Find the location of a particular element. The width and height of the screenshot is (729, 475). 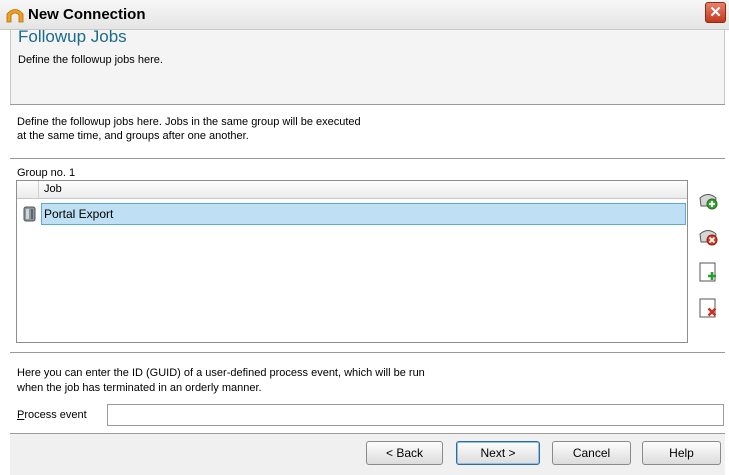

cancel-button: Cancel is located at coordinates (591, 453).